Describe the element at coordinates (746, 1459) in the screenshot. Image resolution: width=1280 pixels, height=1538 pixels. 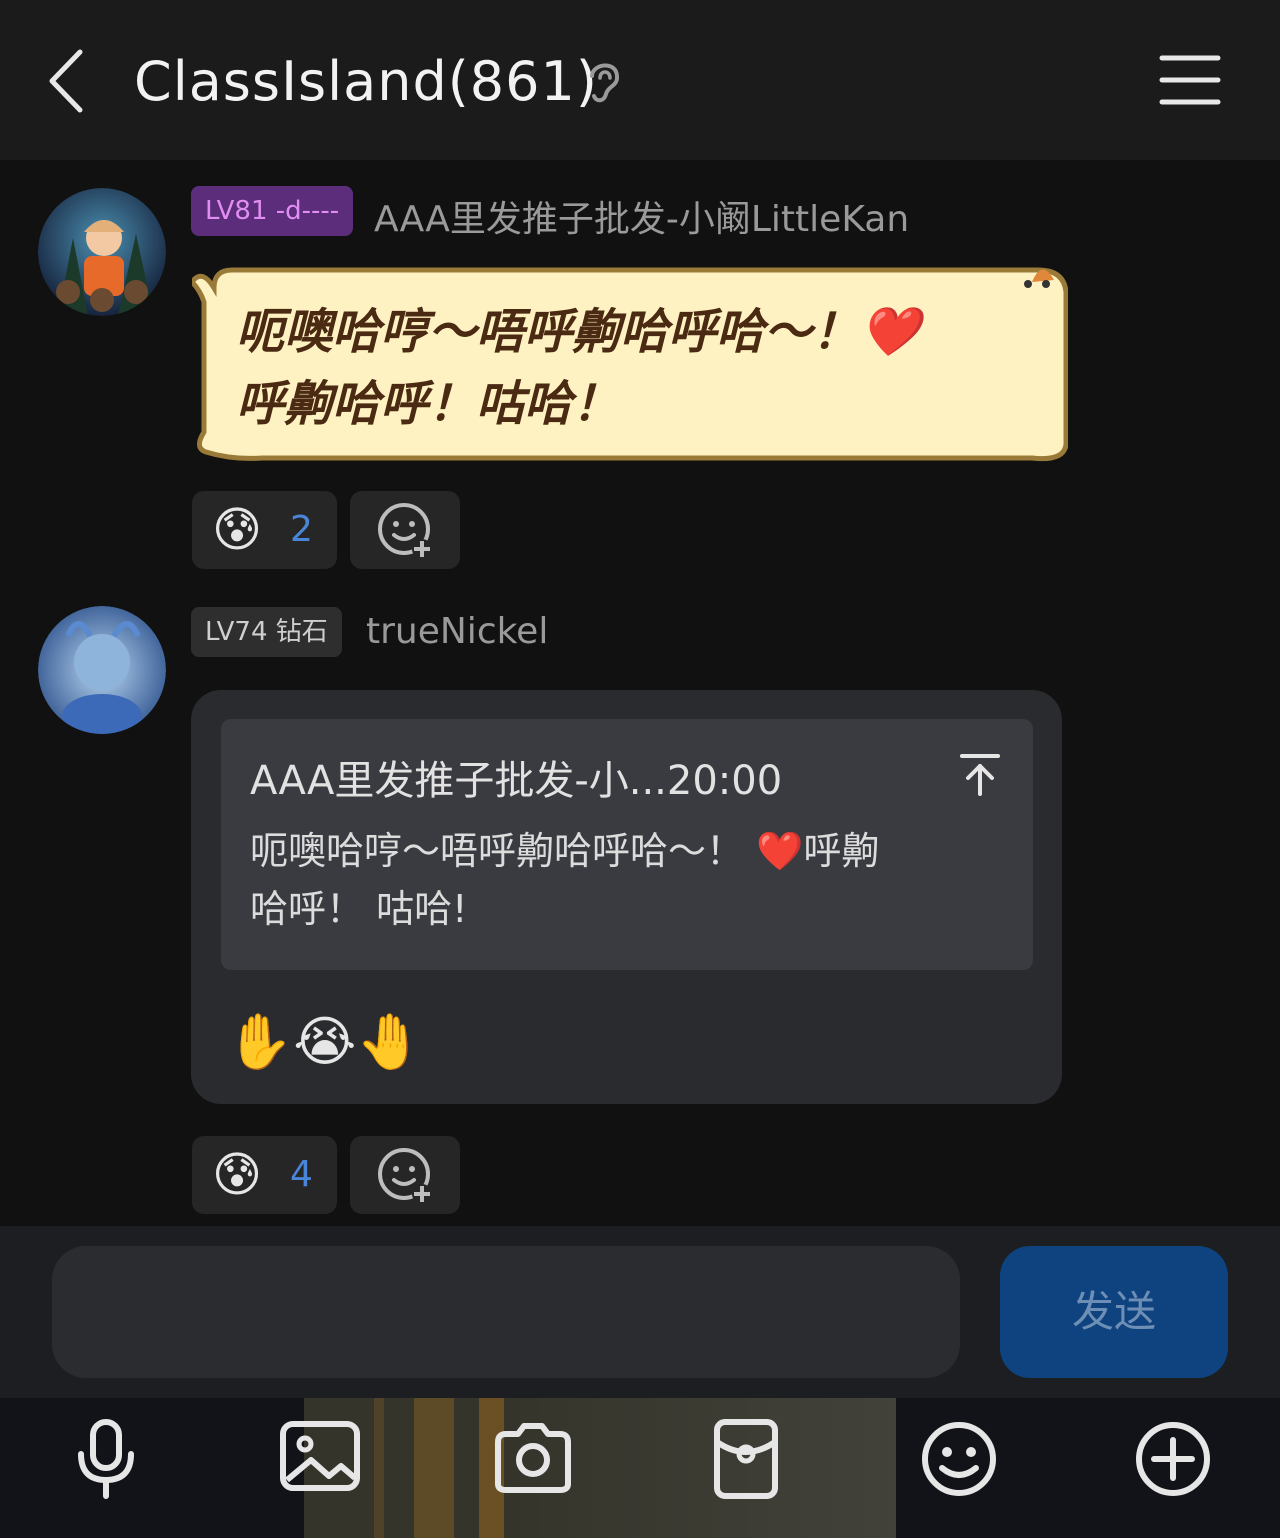
I see `red-packet-icon` at that location.